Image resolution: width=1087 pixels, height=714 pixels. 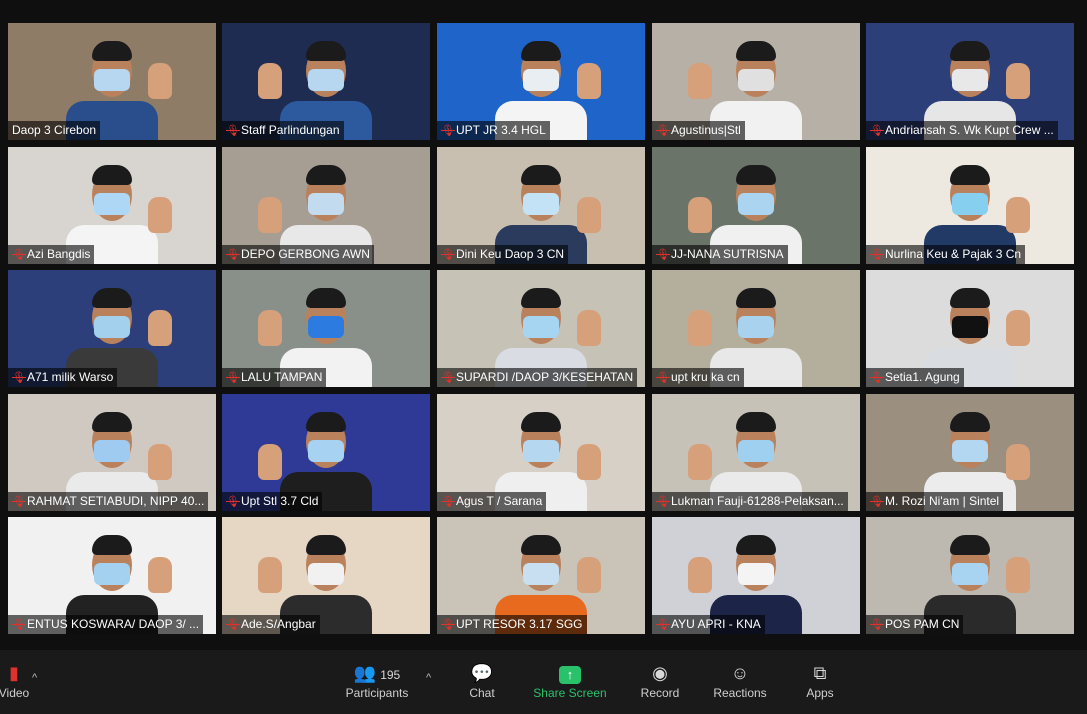 I want to click on participant-name: 🎙Dini Keu Daop 3 CN, so click(x=503, y=254).